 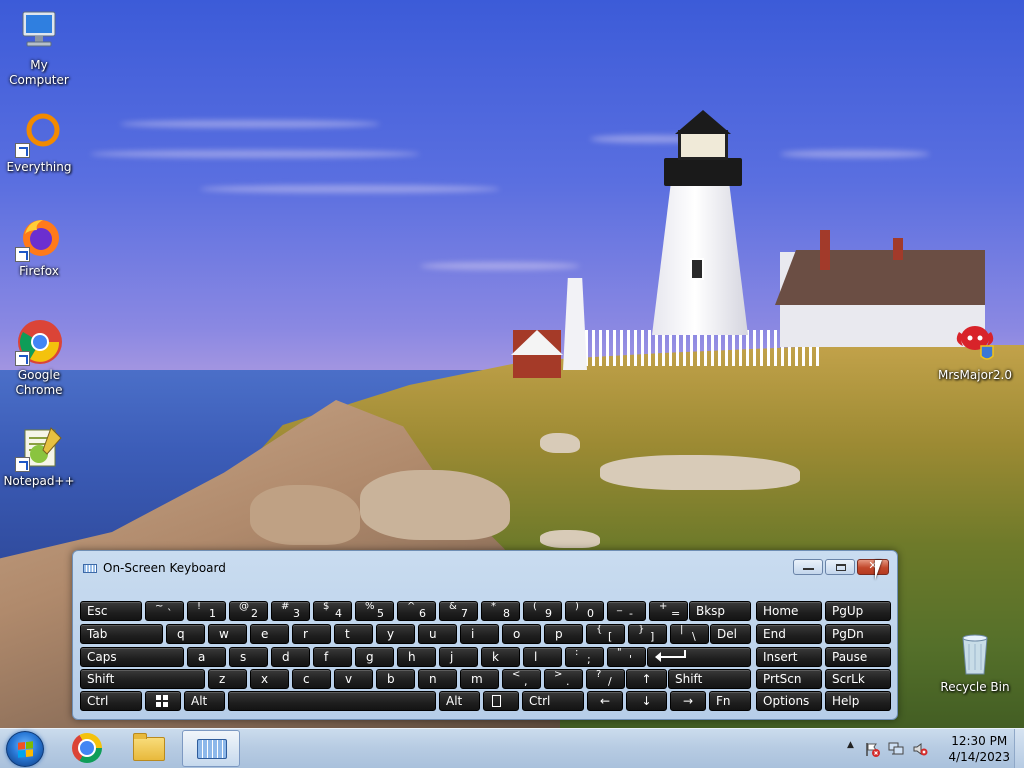 I want to click on key-e: e, so click(x=269, y=634).